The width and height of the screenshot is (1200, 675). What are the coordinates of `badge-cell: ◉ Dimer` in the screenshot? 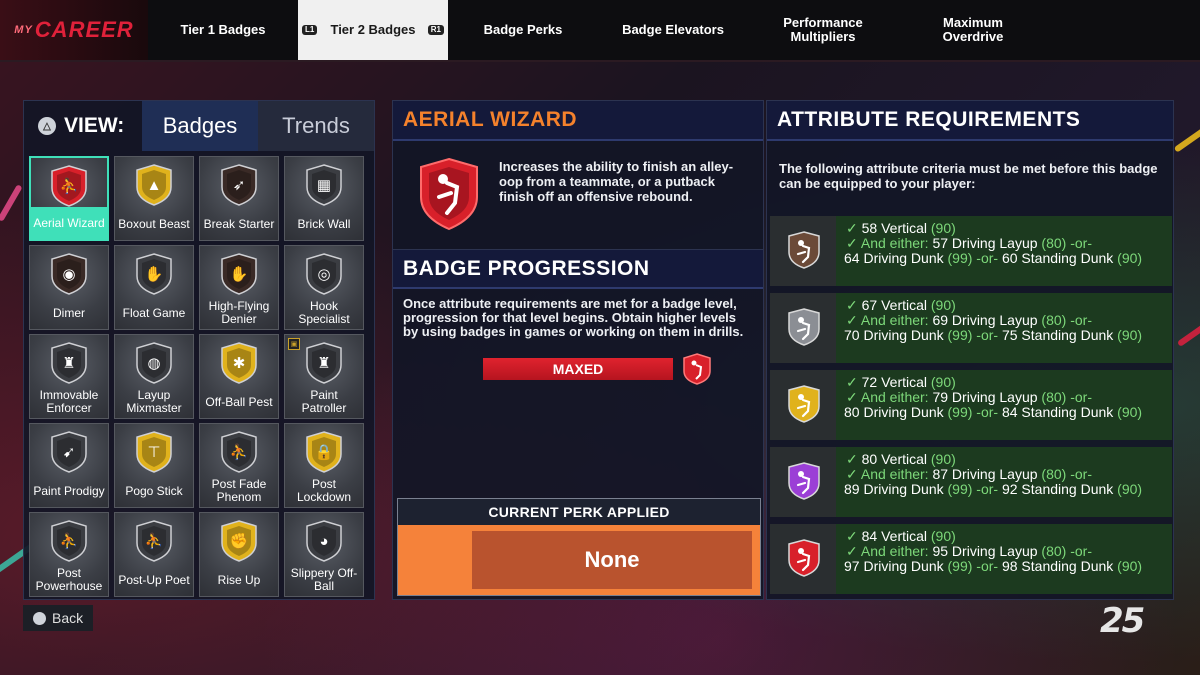 It's located at (69, 287).